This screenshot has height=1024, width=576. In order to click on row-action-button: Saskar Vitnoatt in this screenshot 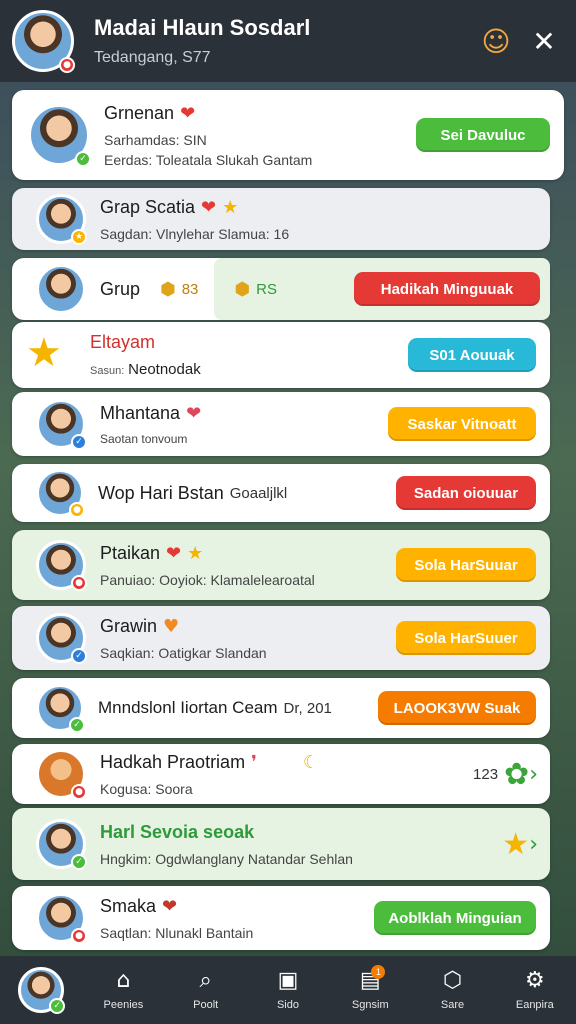, I will do `click(462, 424)`.